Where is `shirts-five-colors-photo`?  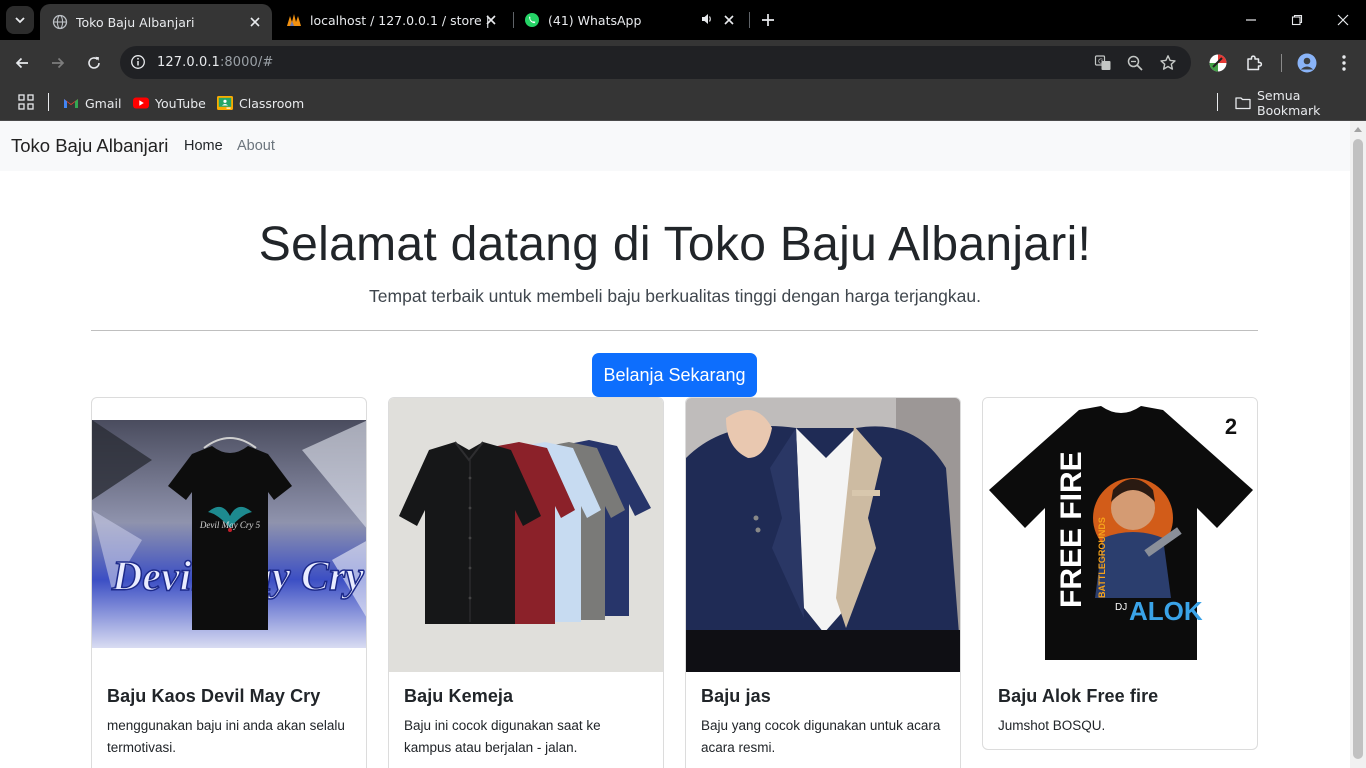 shirts-five-colors-photo is located at coordinates (526, 535).